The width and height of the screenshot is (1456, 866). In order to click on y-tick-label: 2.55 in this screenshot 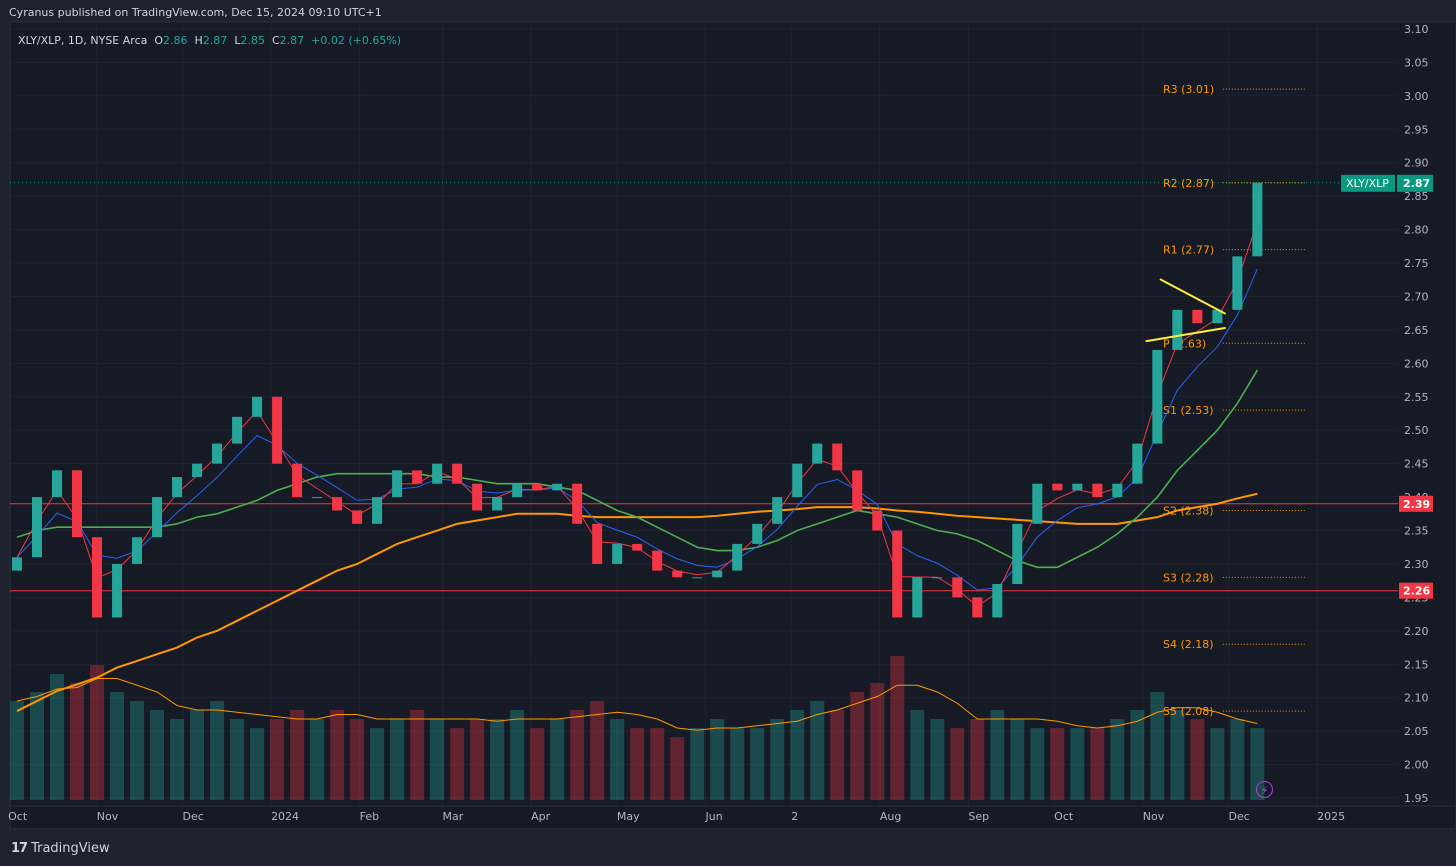, I will do `click(1416, 397)`.